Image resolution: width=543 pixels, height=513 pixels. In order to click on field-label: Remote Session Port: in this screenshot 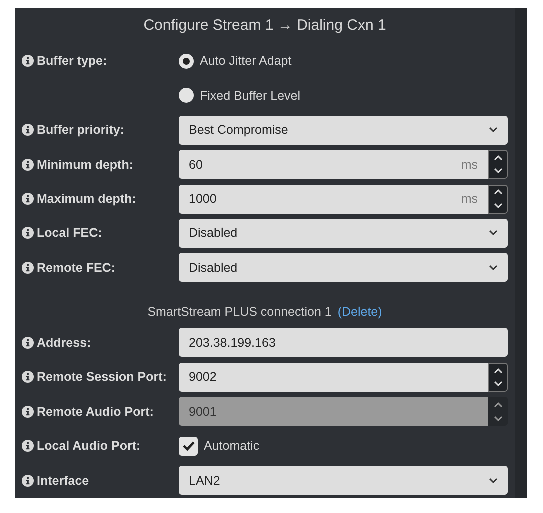, I will do `click(102, 377)`.